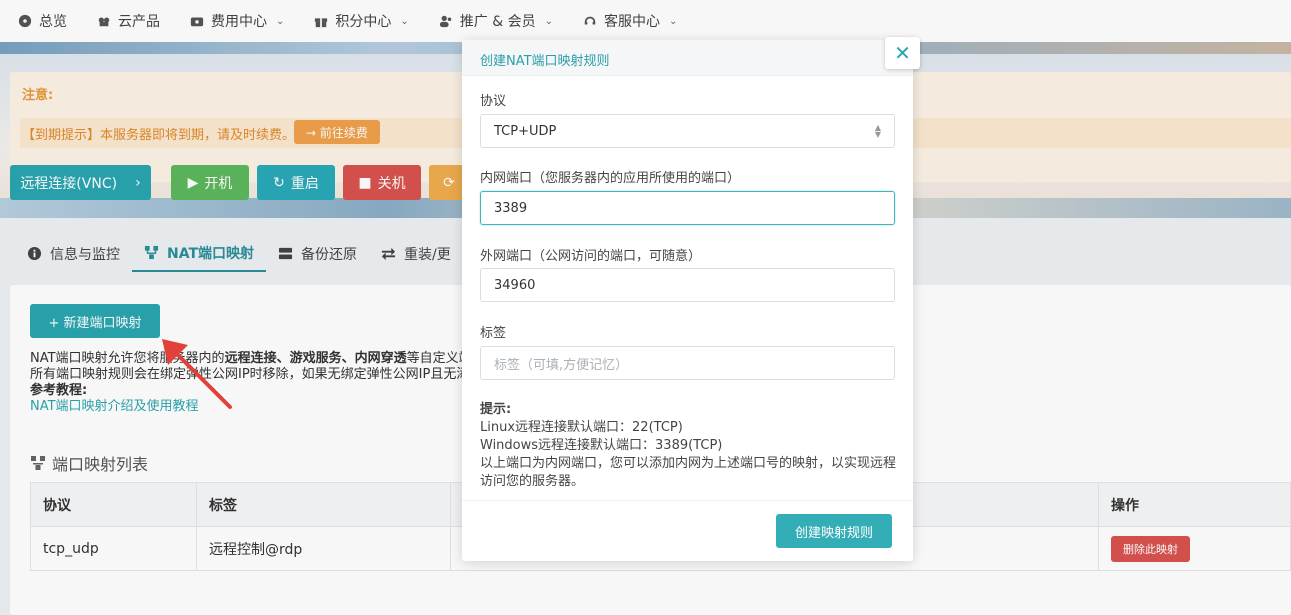 Image resolution: width=1291 pixels, height=615 pixels. I want to click on dialog-header: 创建NAT端口映射规则, so click(687, 58).